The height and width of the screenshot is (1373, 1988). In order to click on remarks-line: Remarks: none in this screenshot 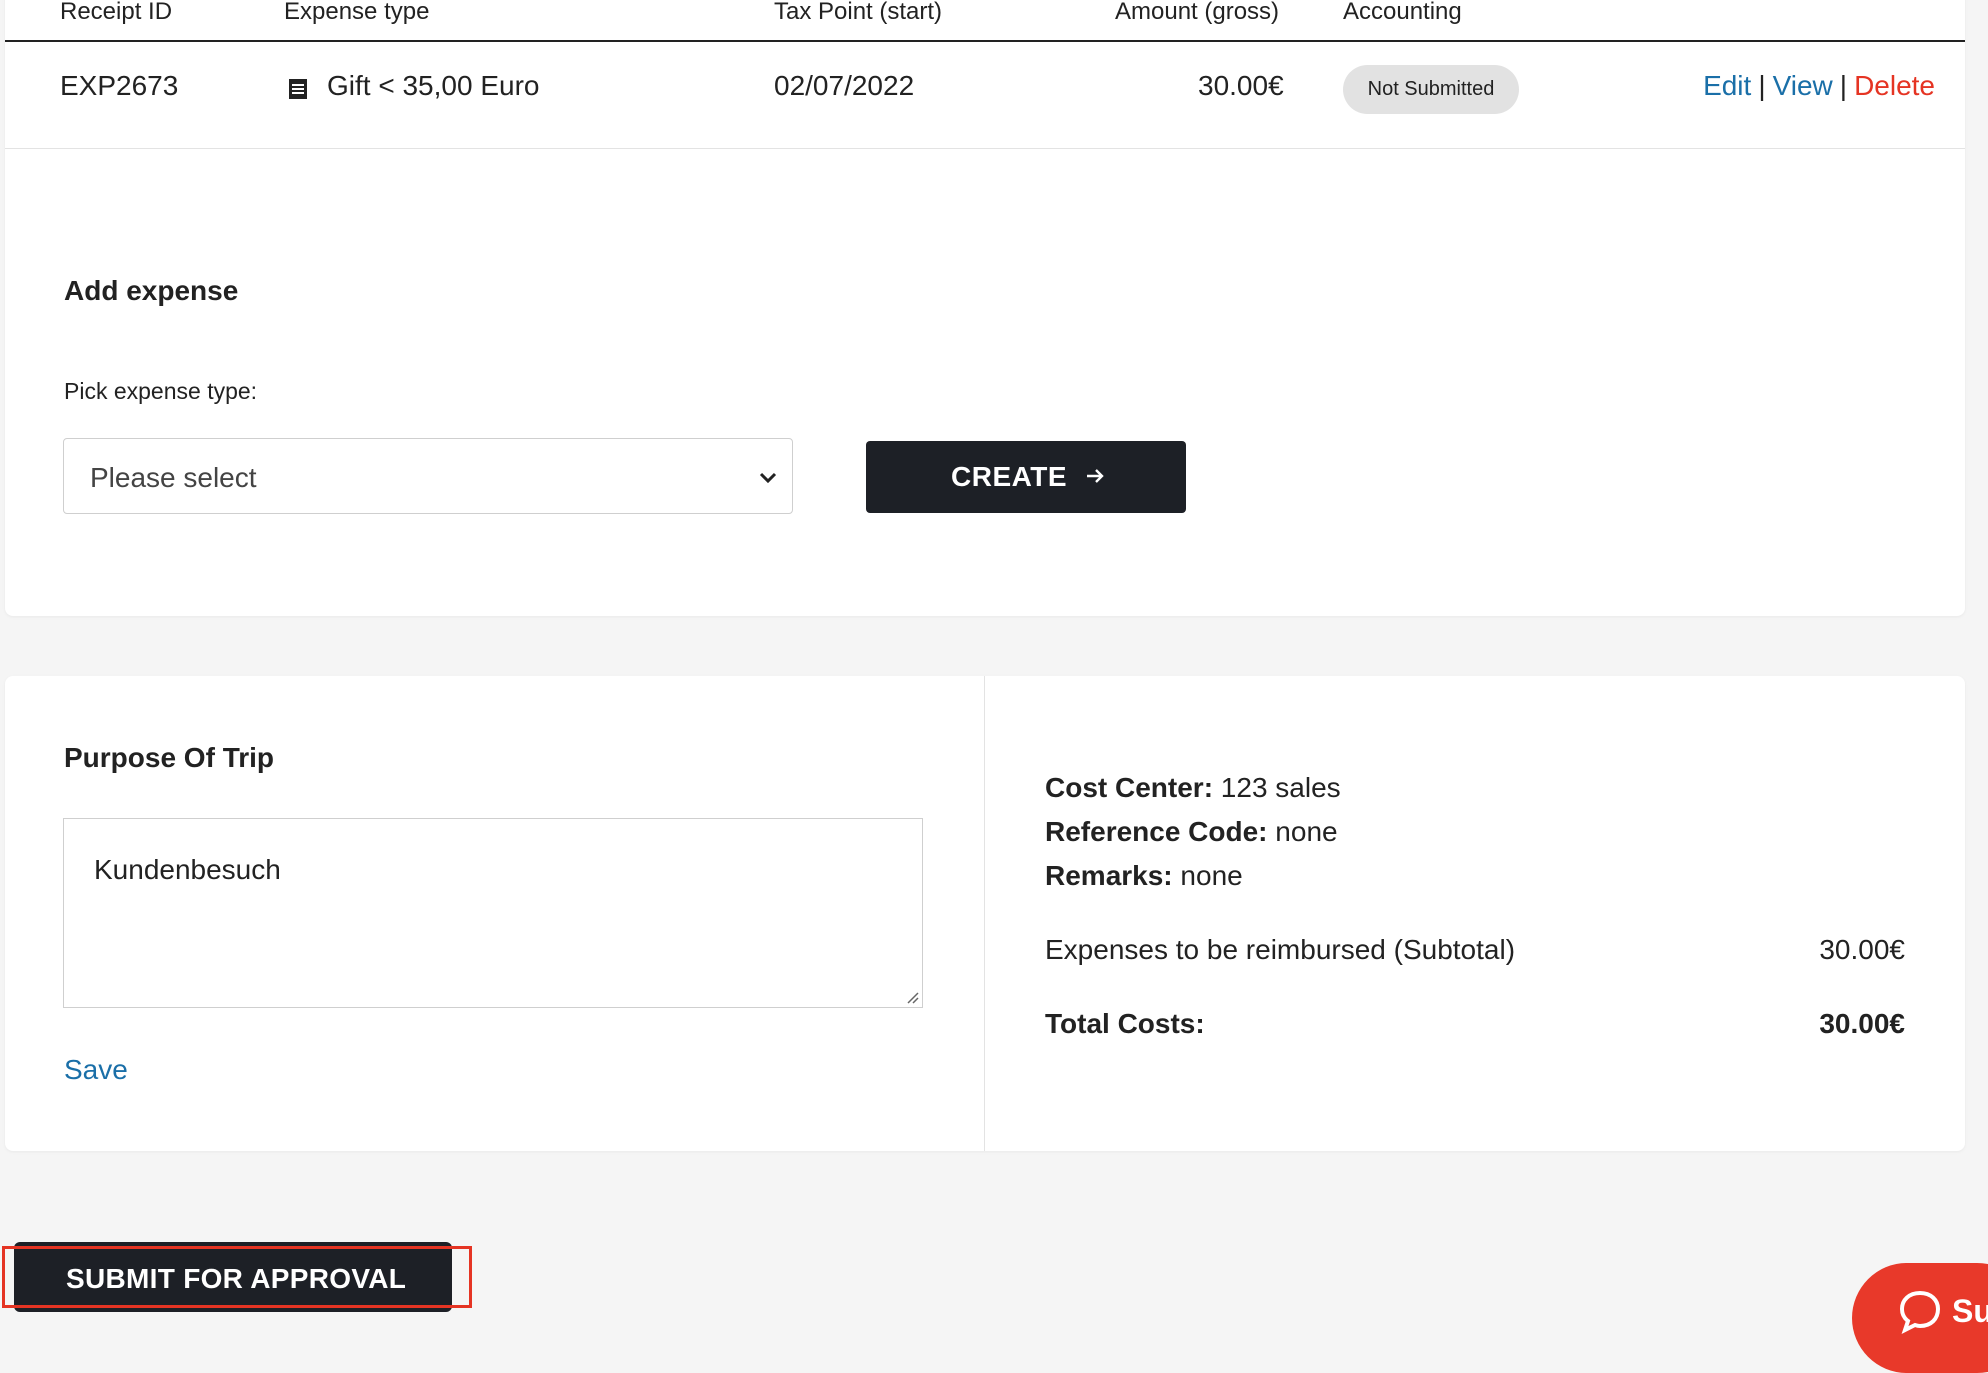, I will do `click(1144, 876)`.